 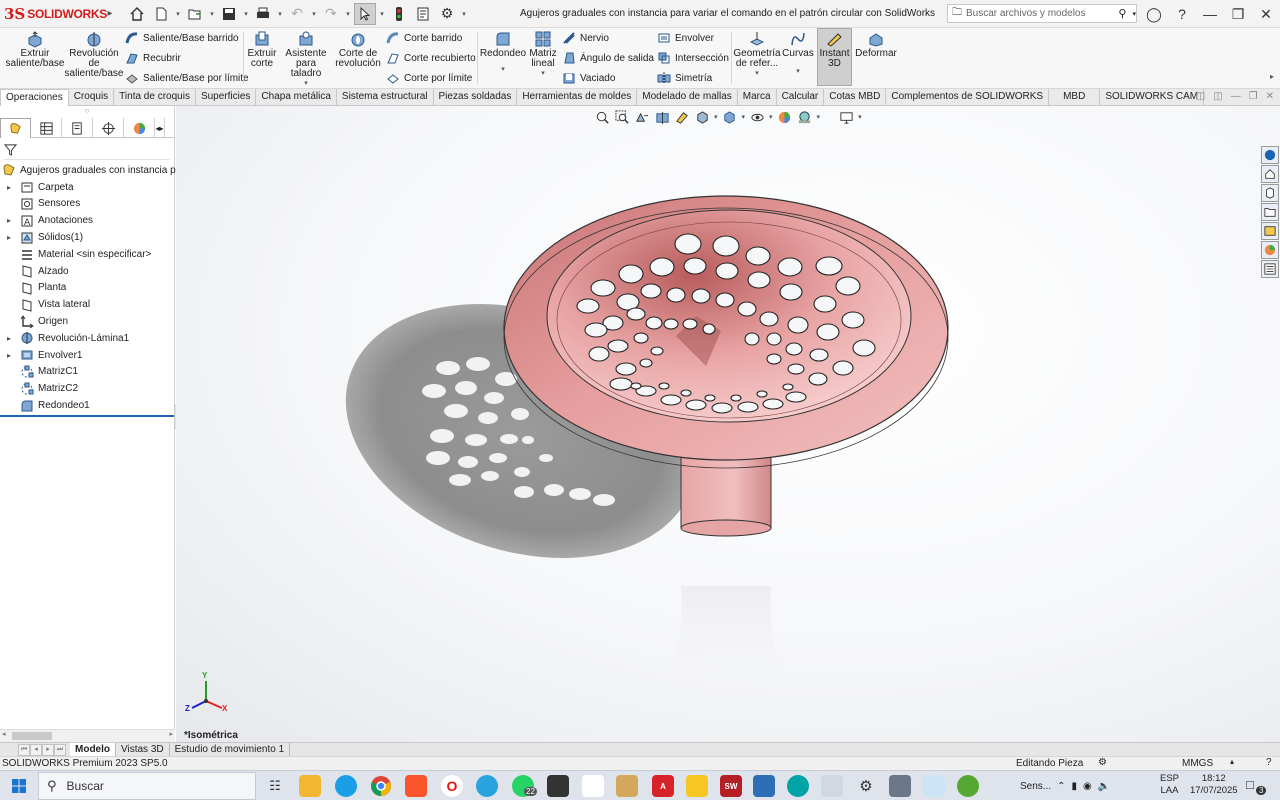 What do you see at coordinates (1232, 761) in the screenshot?
I see `units-dropdown-icon: ▴` at bounding box center [1232, 761].